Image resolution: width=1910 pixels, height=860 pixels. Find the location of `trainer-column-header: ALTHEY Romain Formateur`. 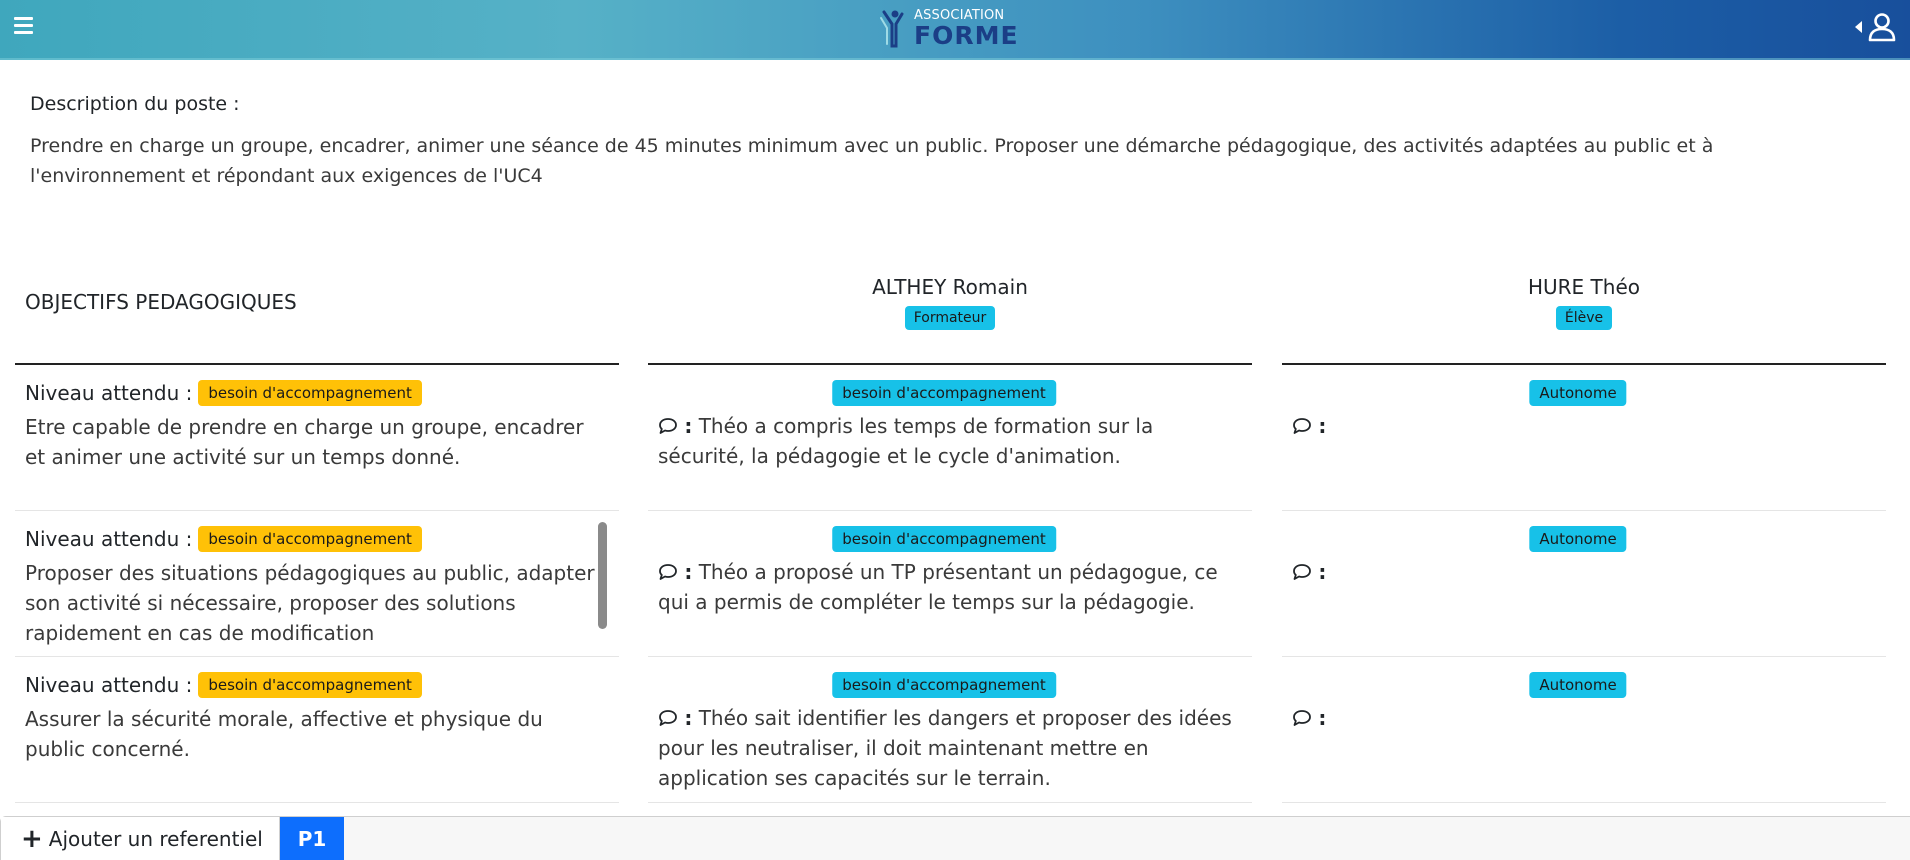

trainer-column-header: ALTHEY Romain Formateur is located at coordinates (950, 302).